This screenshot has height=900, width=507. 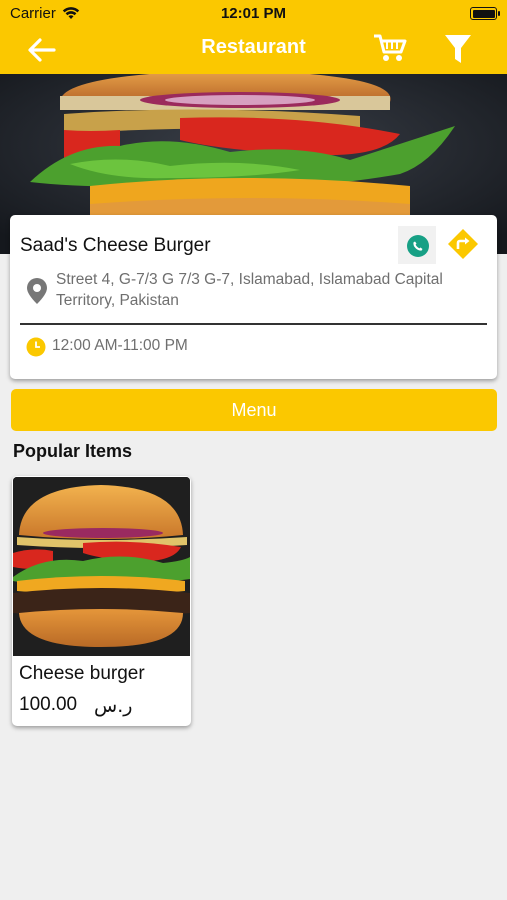 I want to click on restaurant-name: Saad's Cheese Burger, so click(x=115, y=245).